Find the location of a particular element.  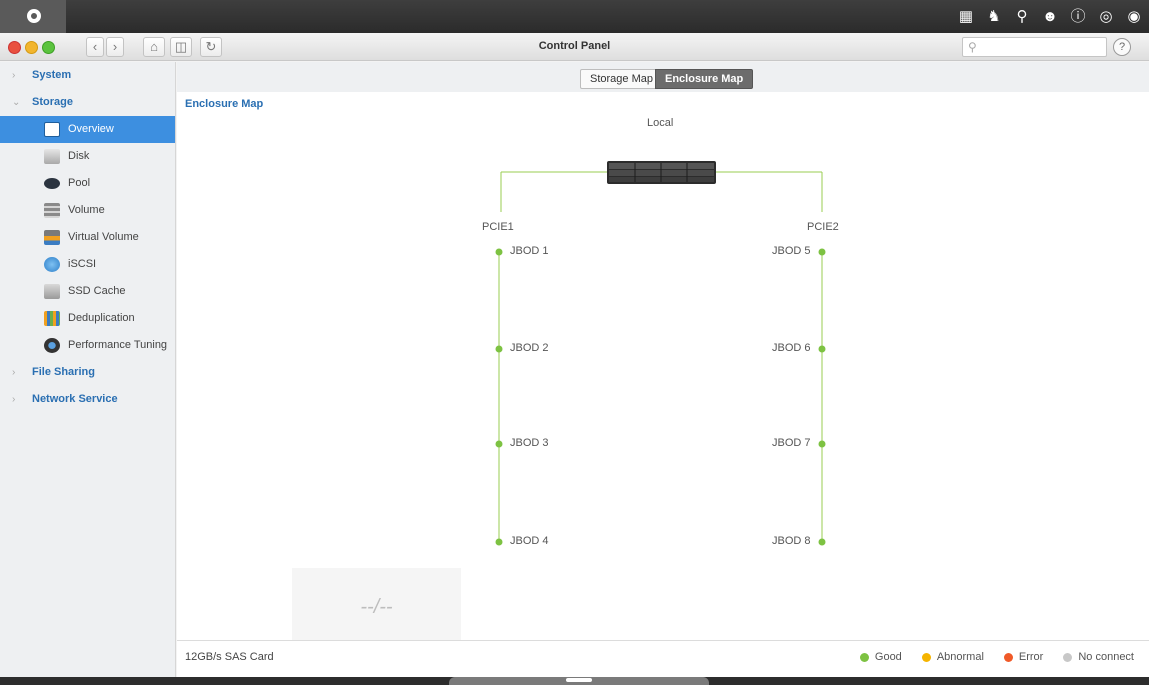

sidebar-category-label: System is located at coordinates (52, 75).